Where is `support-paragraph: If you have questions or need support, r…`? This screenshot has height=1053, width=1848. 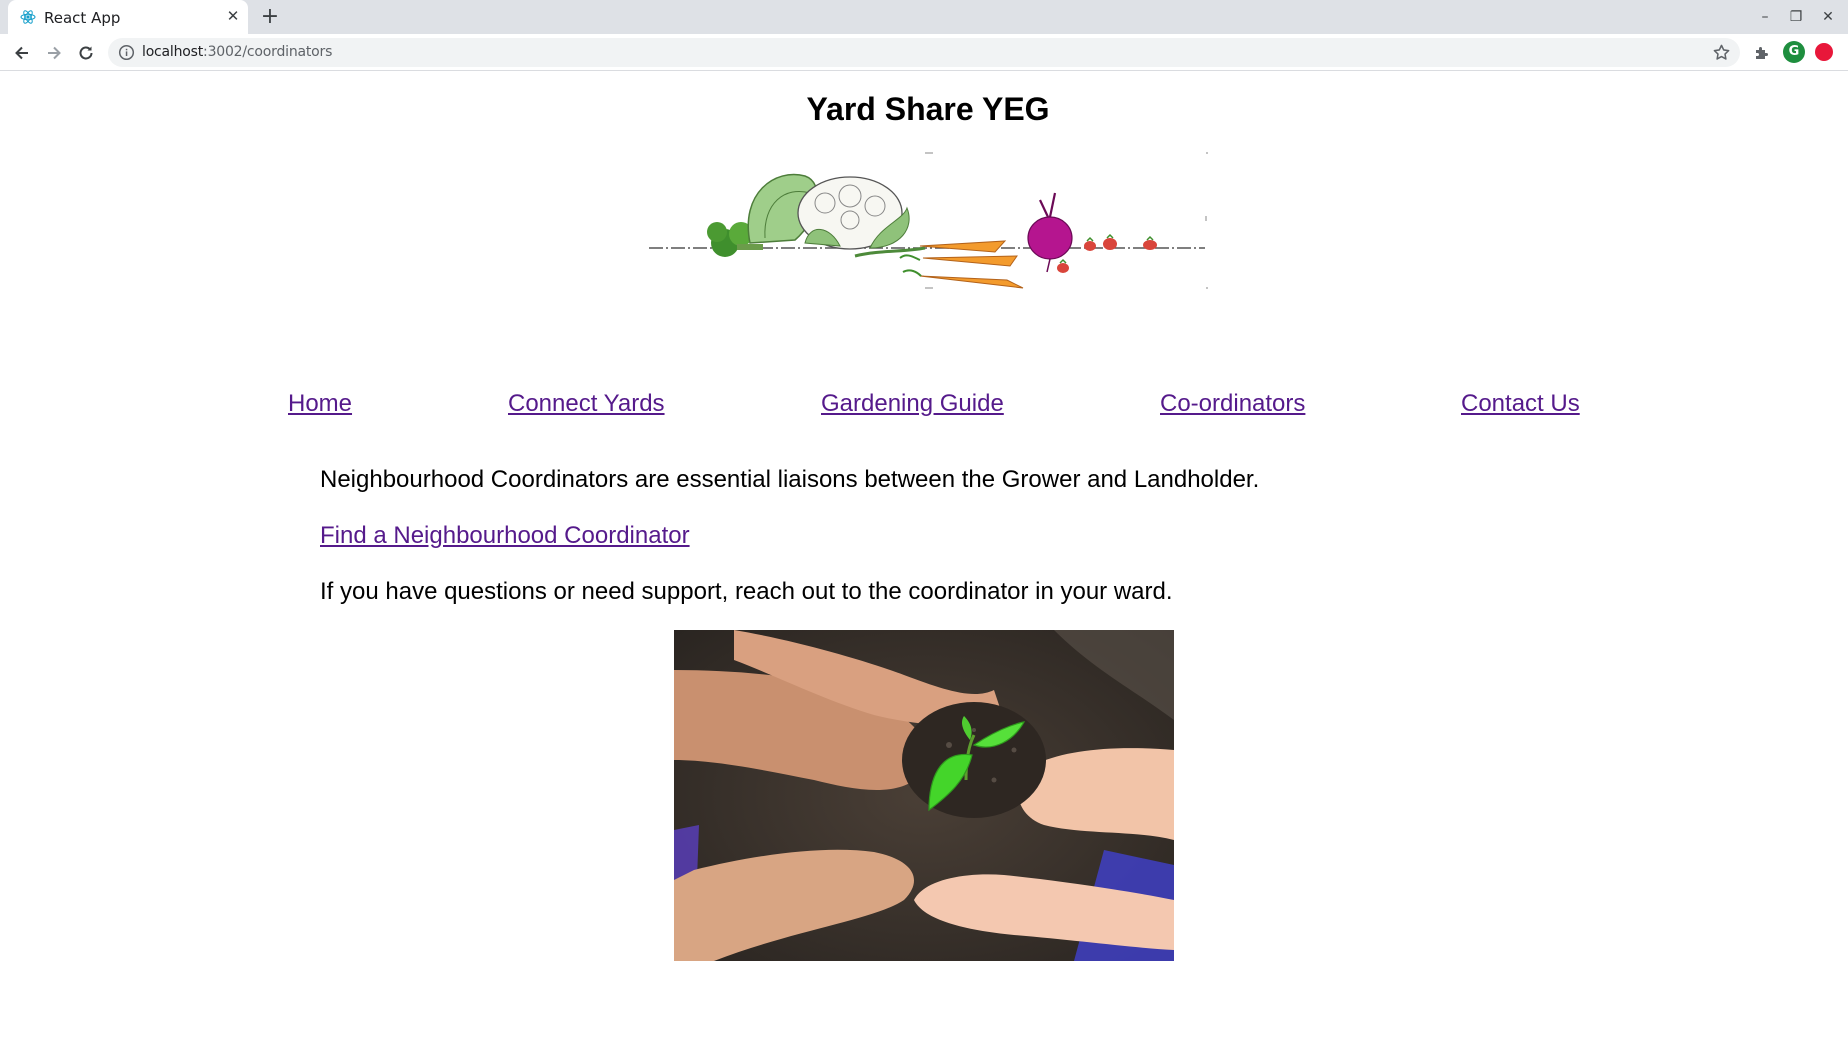
support-paragraph: If you have questions or need support, r… is located at coordinates (746, 591).